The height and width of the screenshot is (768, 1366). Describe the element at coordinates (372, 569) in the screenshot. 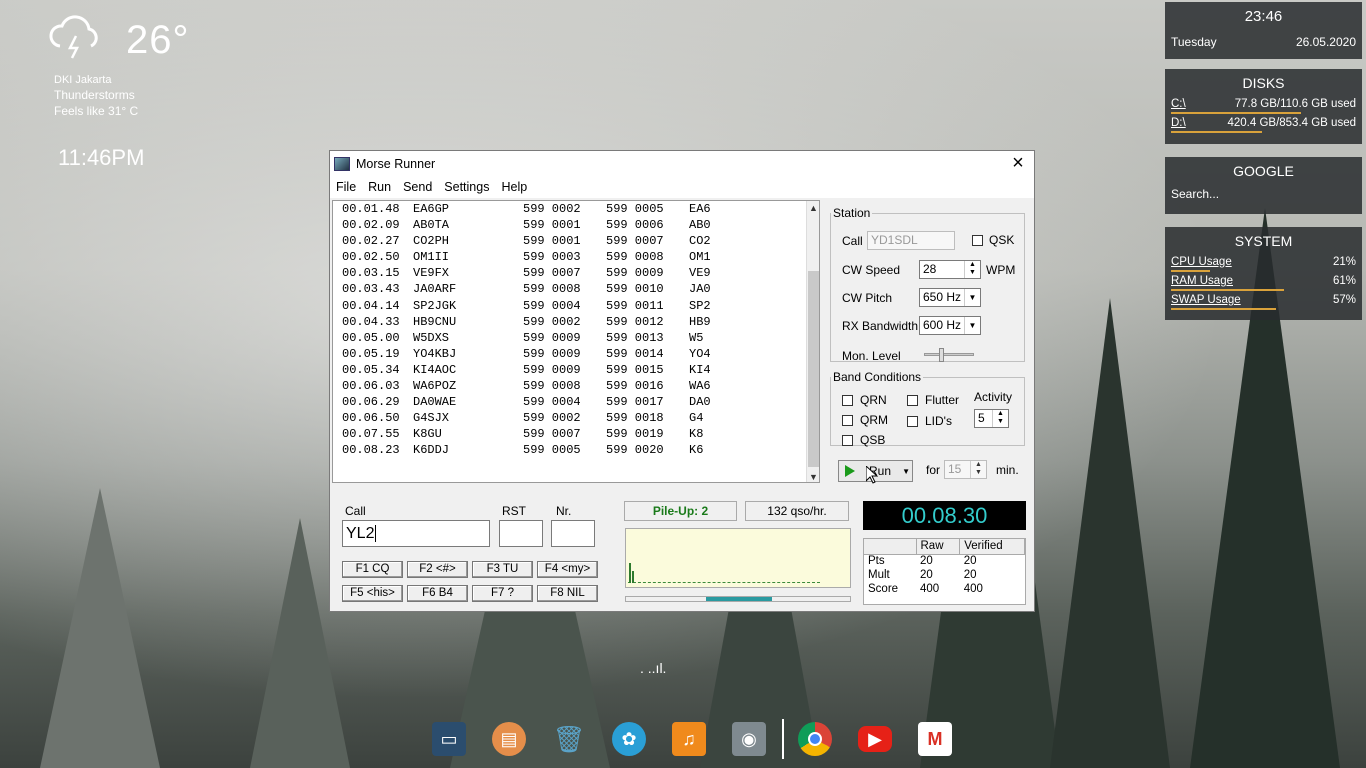

I see `f1-cq-button: F1 CQ` at that location.